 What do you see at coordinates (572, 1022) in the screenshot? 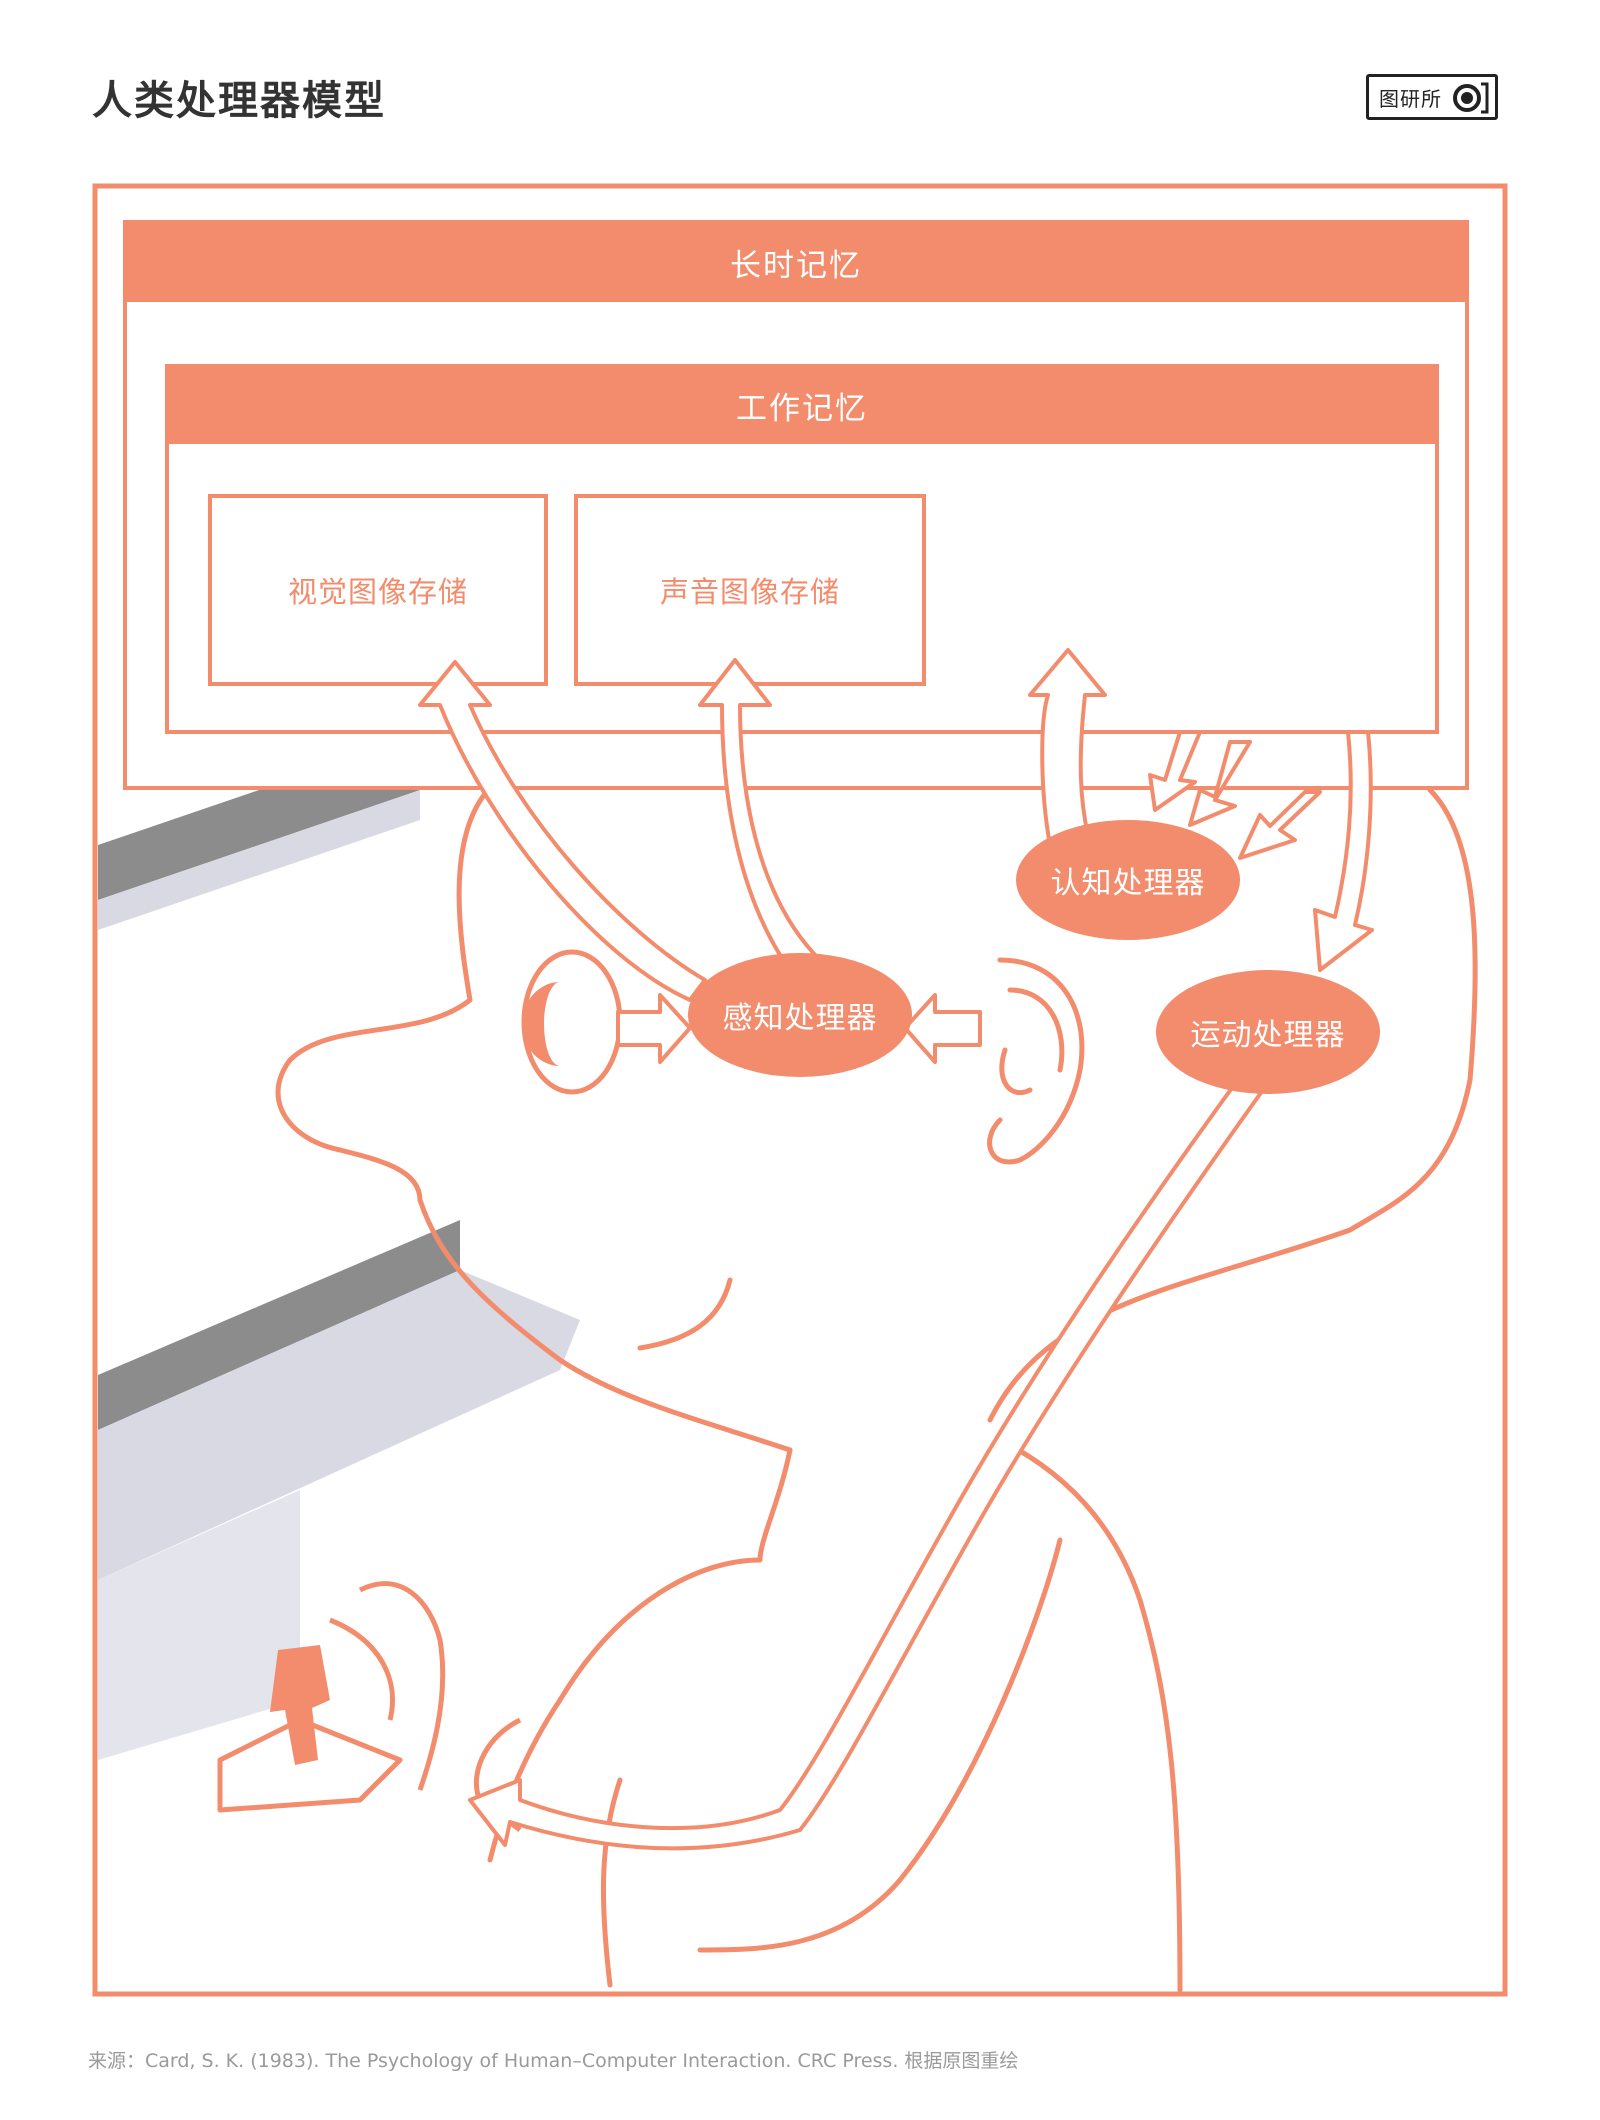
I see `eye-icon` at bounding box center [572, 1022].